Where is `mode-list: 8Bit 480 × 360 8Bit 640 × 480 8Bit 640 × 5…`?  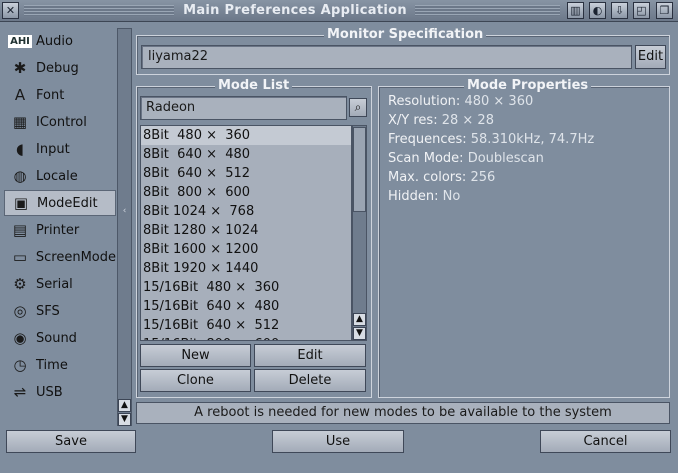 mode-list: 8Bit 480 × 360 8Bit 640 × 480 8Bit 640 × 5… is located at coordinates (246, 233).